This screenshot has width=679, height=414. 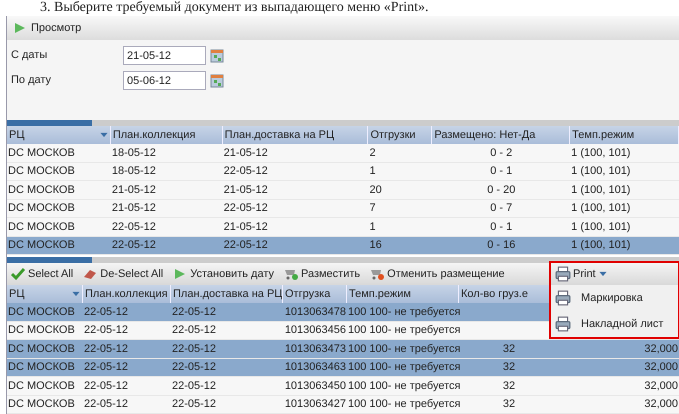 I want to click on toolbar-button: Select All, so click(x=42, y=274).